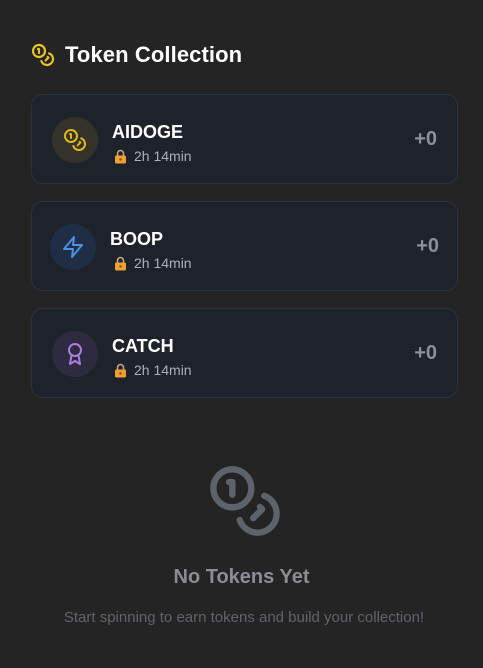 This screenshot has height=668, width=483. Describe the element at coordinates (241, 577) in the screenshot. I see `empty-state-title: No Tokens Yet` at that location.